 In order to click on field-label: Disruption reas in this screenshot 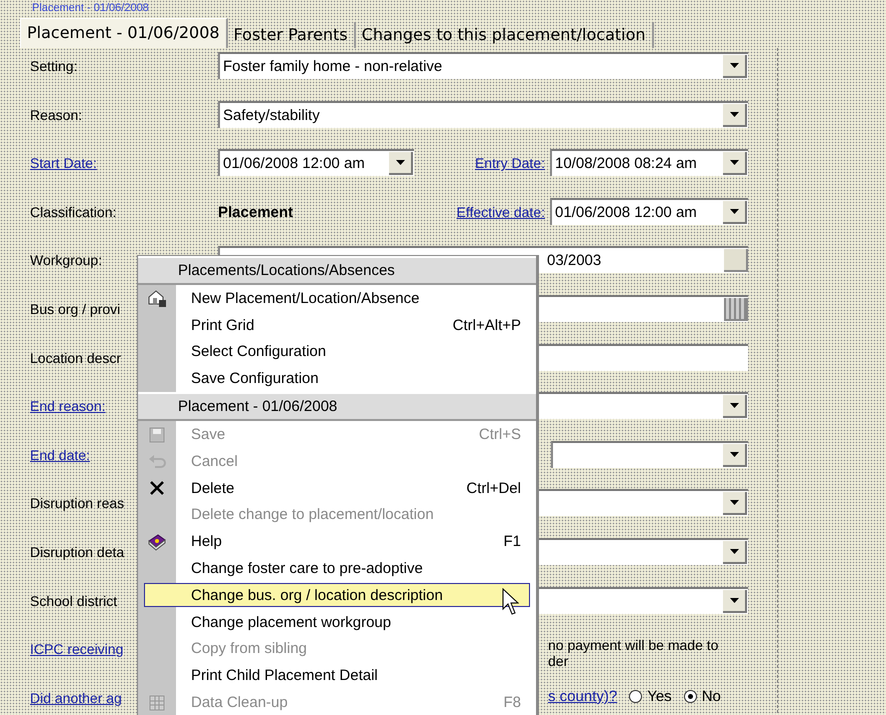, I will do `click(77, 503)`.